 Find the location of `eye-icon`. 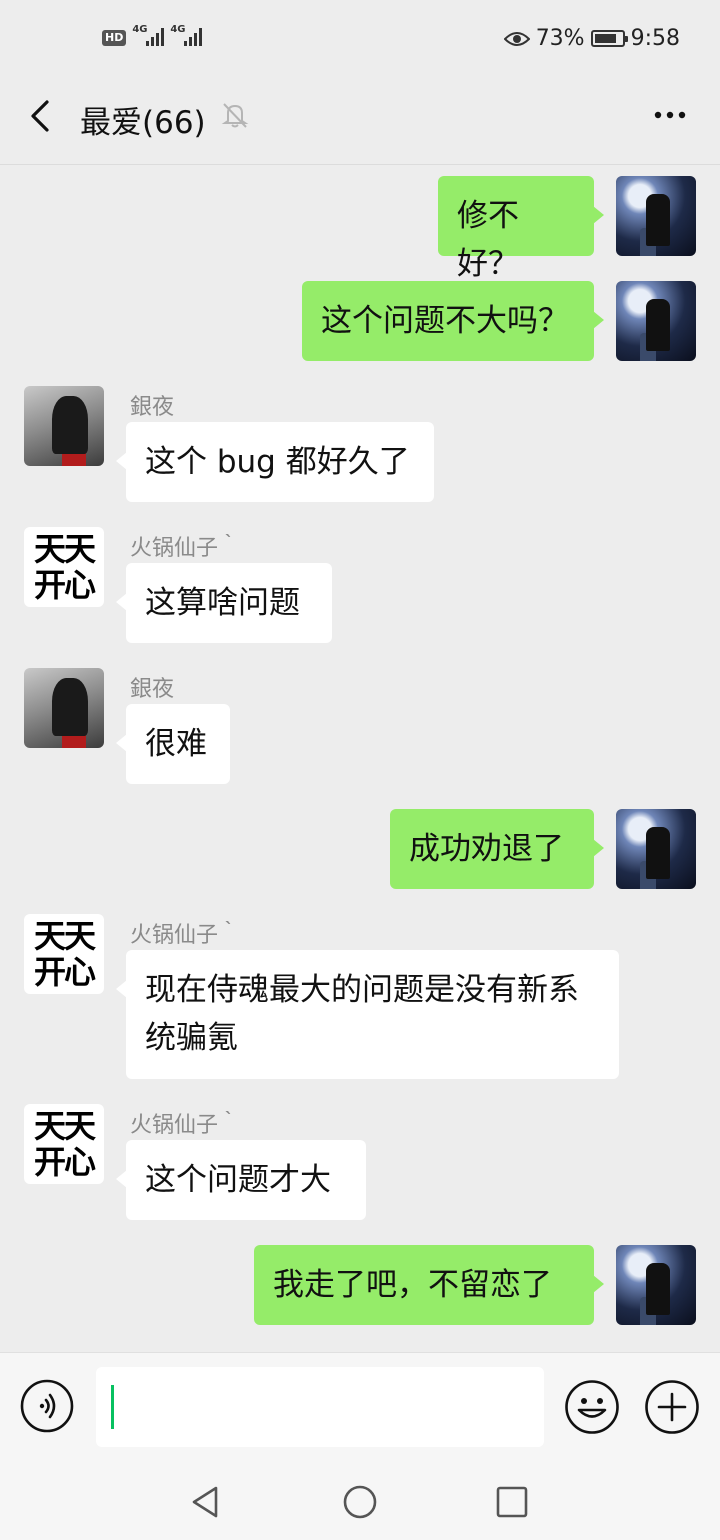

eye-icon is located at coordinates (516, 38).